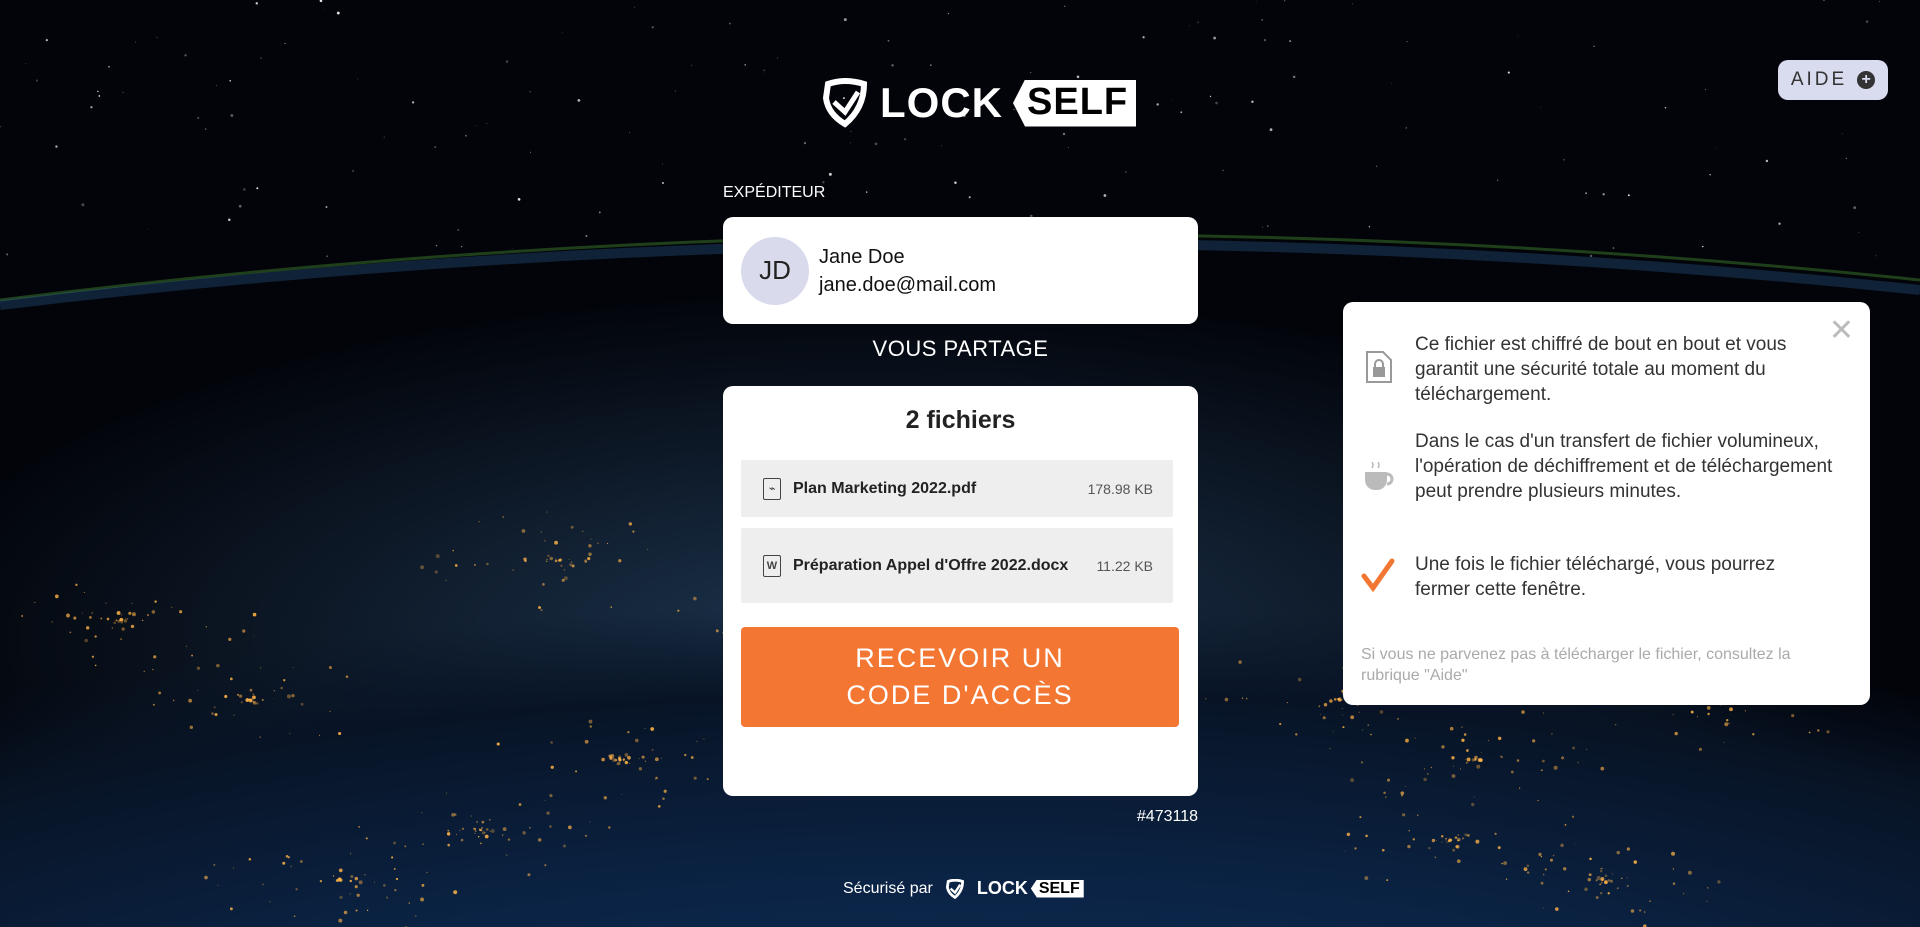 This screenshot has width=1920, height=927. I want to click on file-name: Préparation Appel d'Offre 2022.docx, so click(931, 565).